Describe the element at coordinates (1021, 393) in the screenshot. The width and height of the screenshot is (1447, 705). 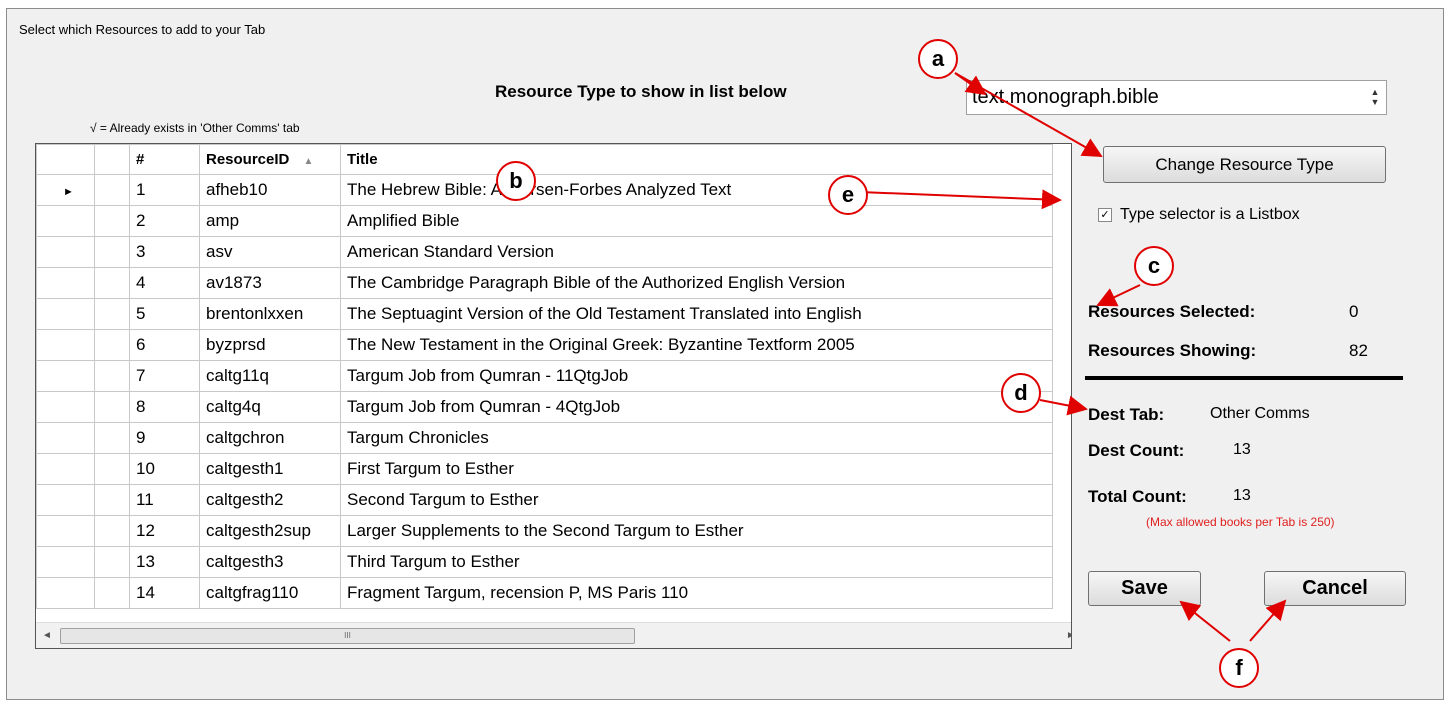
I see `callout-d: d` at that location.